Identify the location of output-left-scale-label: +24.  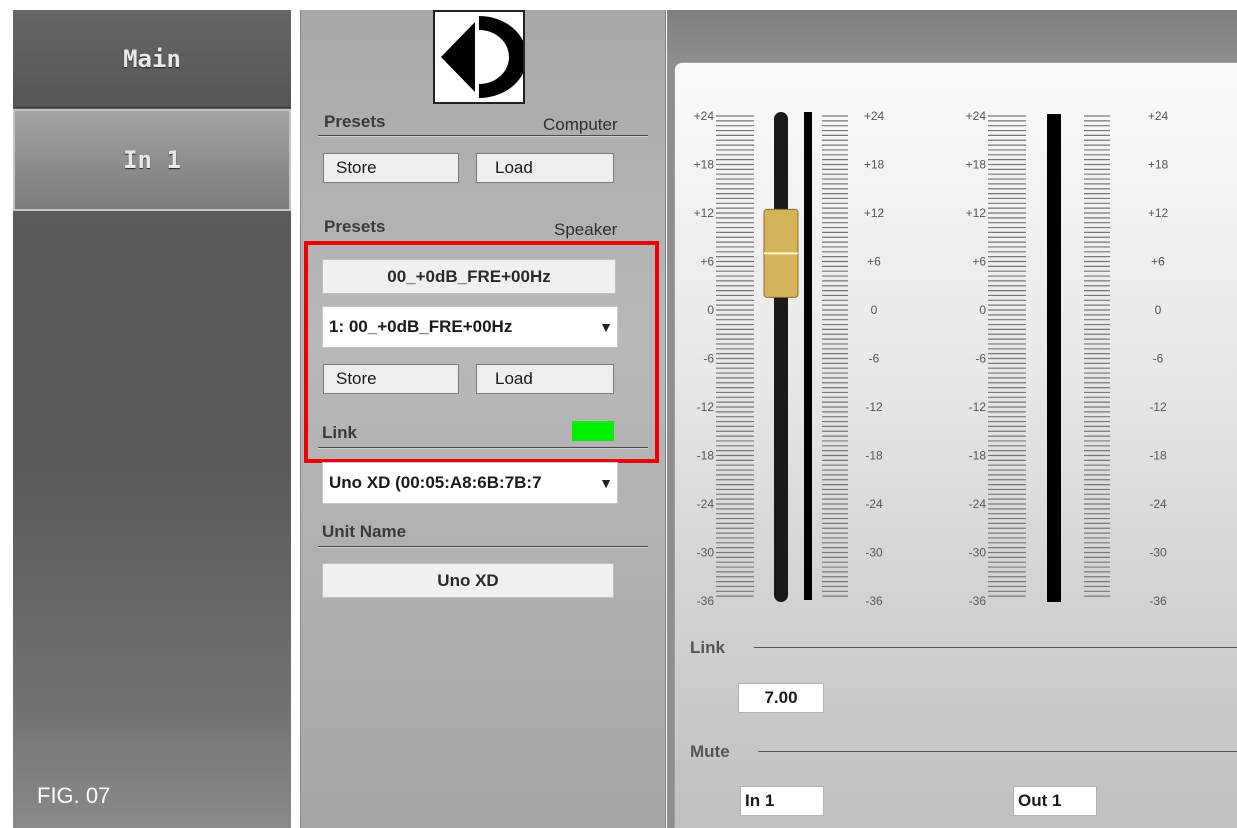
(976, 116).